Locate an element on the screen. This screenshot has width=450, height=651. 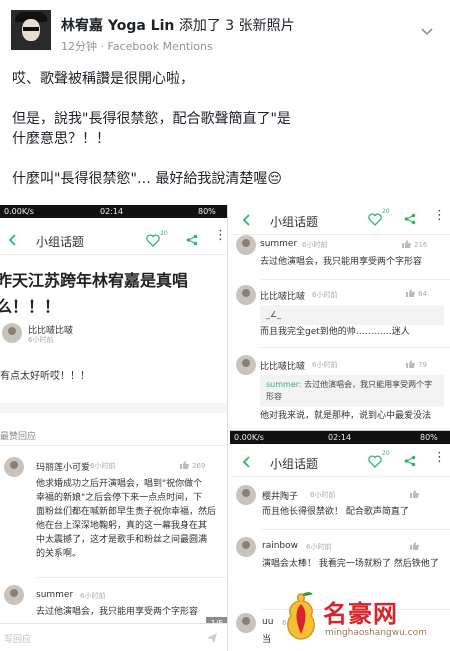
comment-author: 樱井陶子 is located at coordinates (280, 495).